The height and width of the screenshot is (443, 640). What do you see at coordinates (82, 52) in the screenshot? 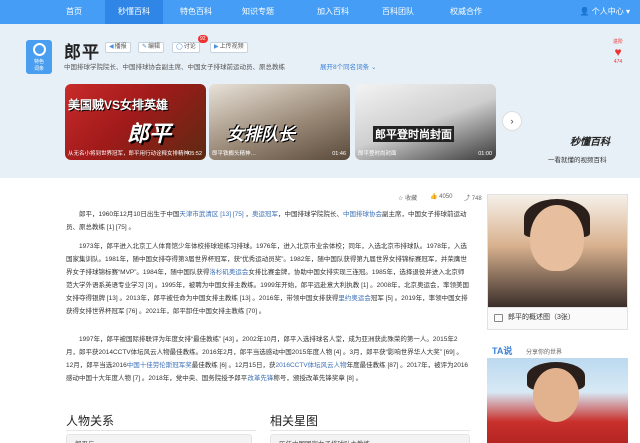
I see `page-title: 郎平` at bounding box center [82, 52].